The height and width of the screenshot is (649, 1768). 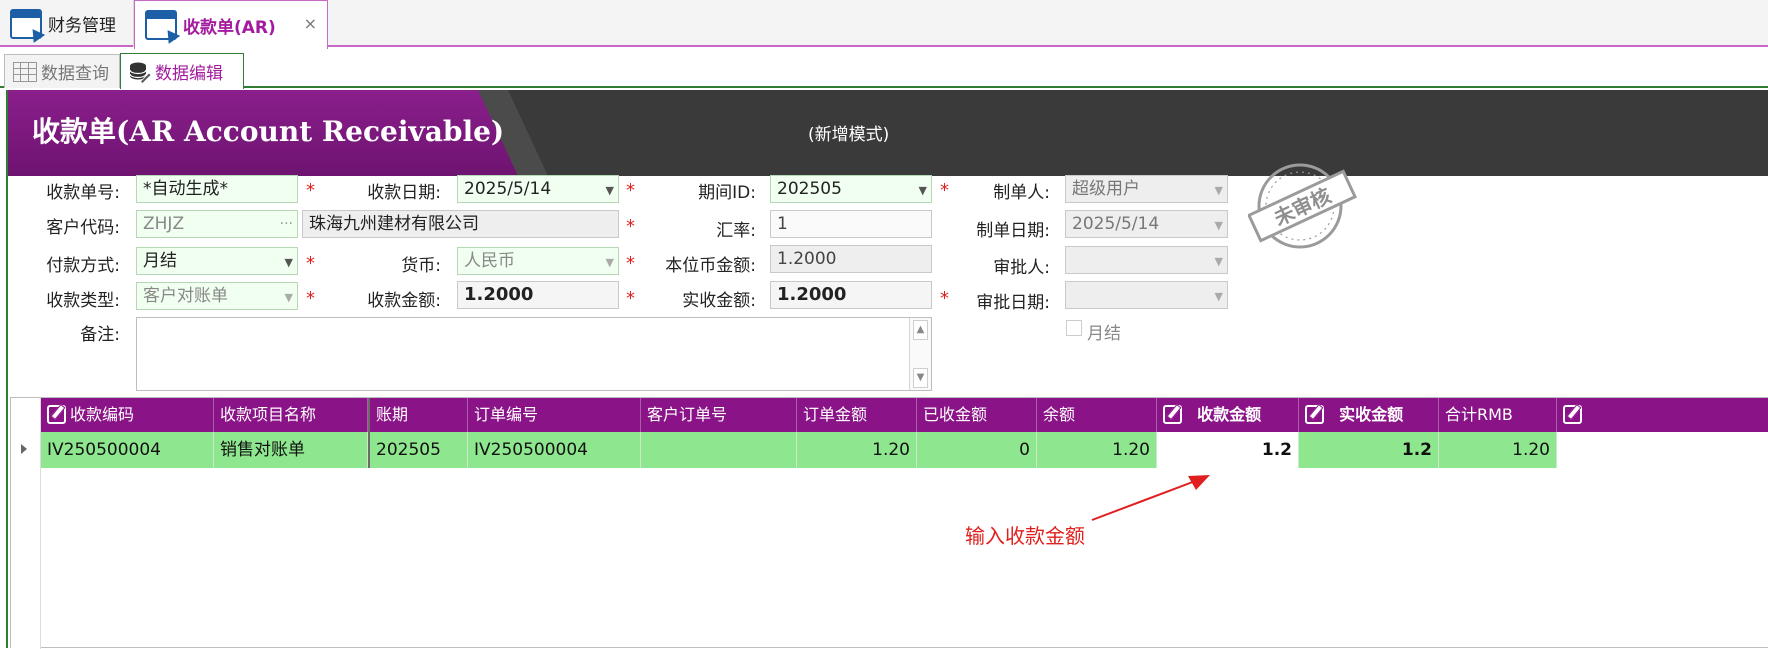 I want to click on create-date-field: 2025/5/14 ▼, so click(x=1146, y=224).